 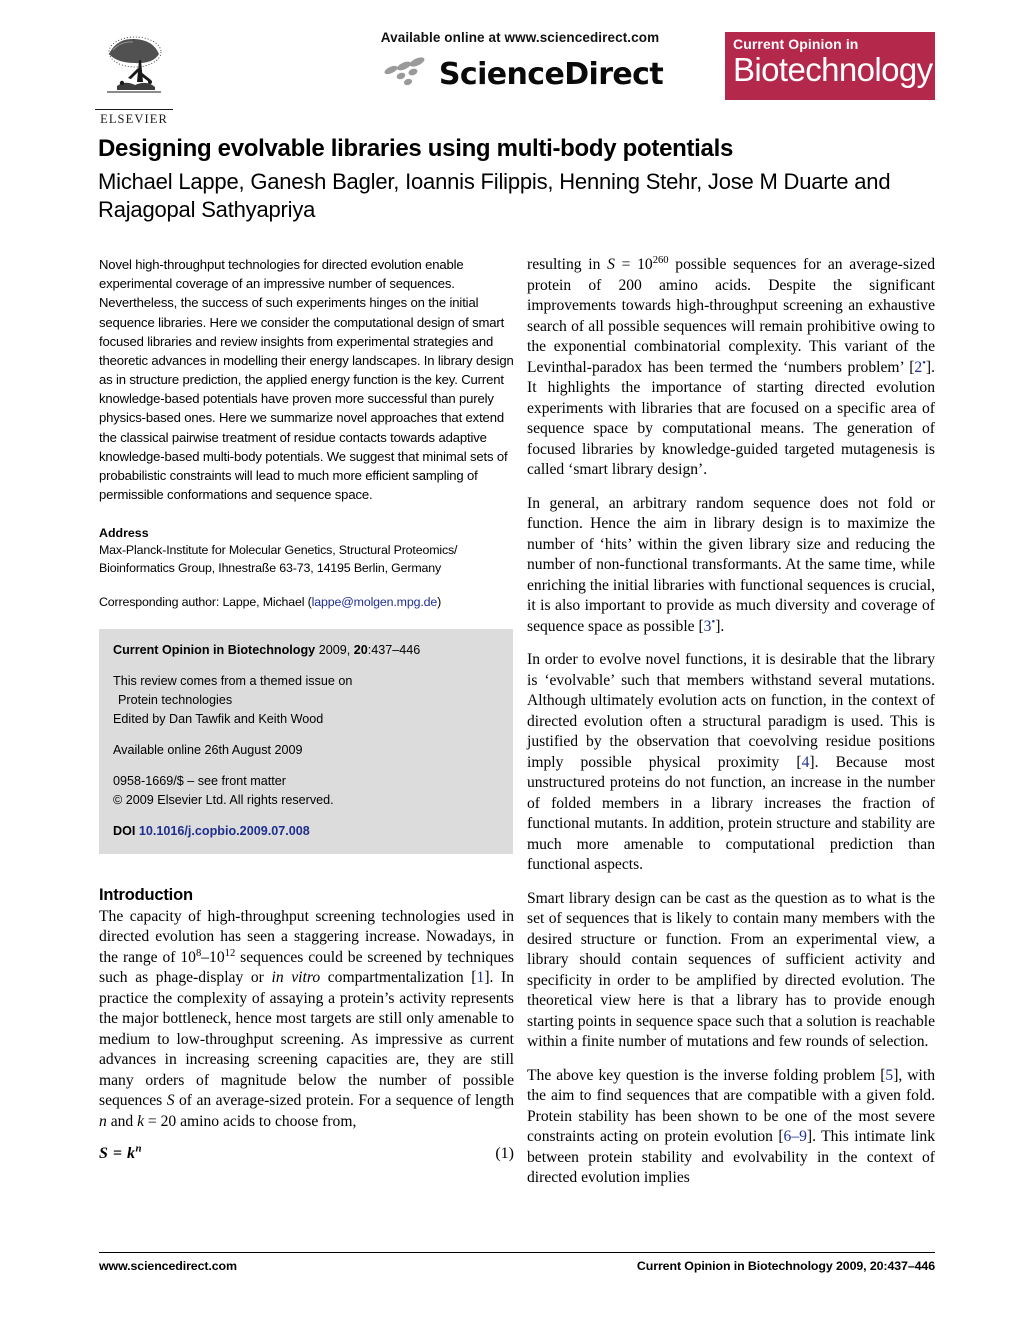 What do you see at coordinates (122, 1121) in the screenshot?
I see `intro-text-g: and` at bounding box center [122, 1121].